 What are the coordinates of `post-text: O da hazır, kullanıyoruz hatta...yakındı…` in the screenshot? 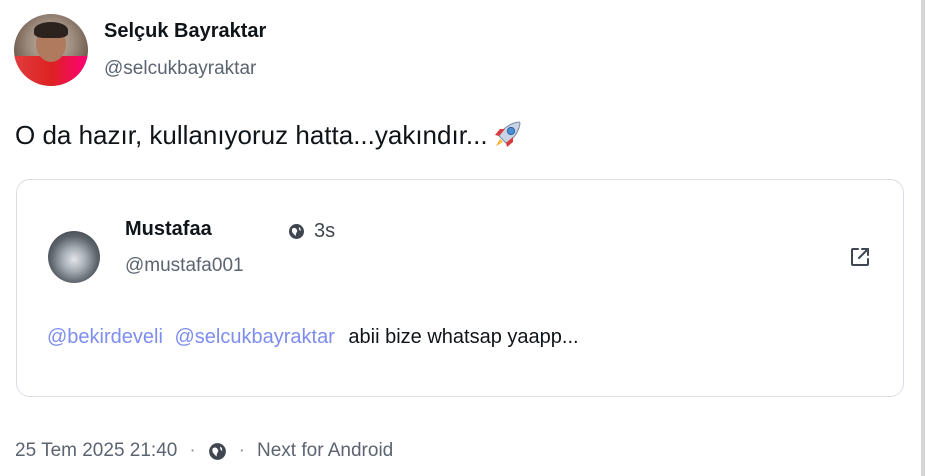 It's located at (269, 135).